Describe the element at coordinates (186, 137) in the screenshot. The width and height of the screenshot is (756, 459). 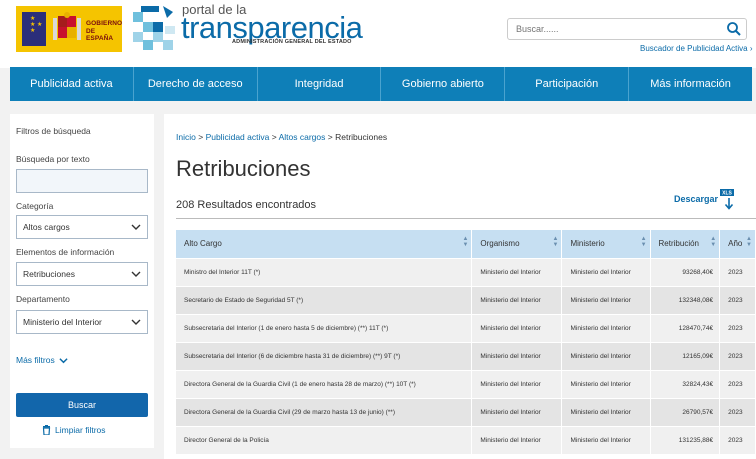
I see `breadcrumb-inicio: Inicio` at that location.